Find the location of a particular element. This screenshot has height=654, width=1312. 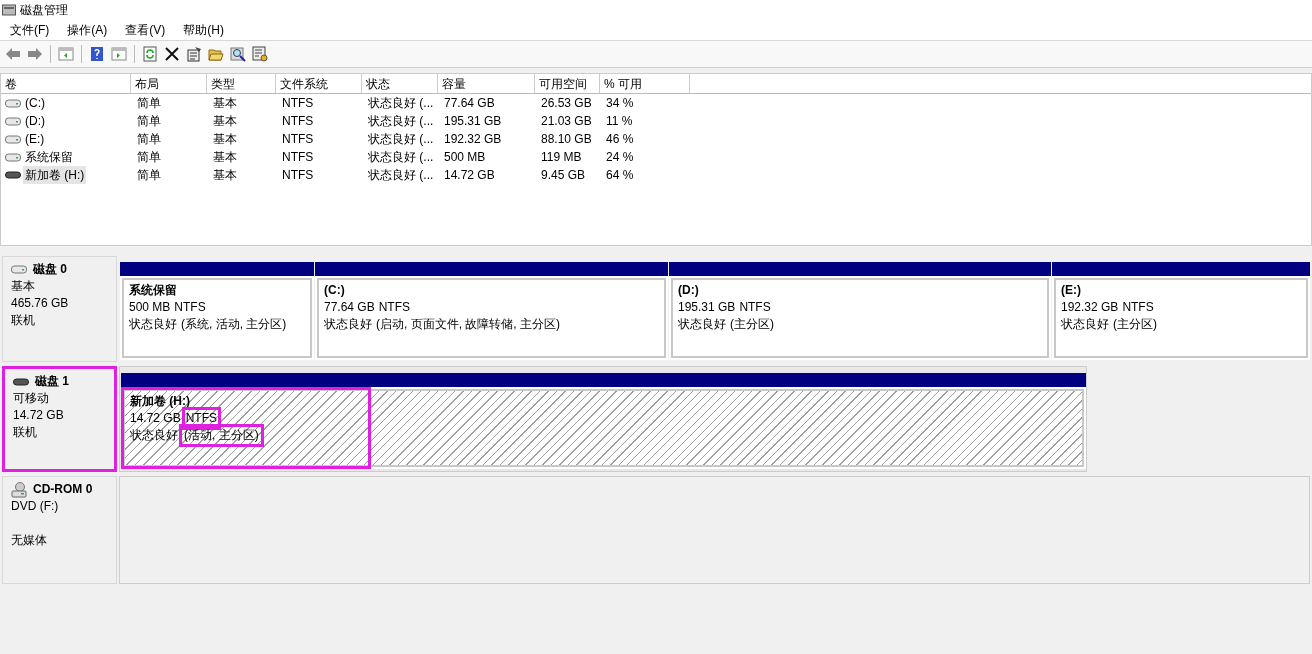

disk-detail: 无媒体 is located at coordinates (29, 540).